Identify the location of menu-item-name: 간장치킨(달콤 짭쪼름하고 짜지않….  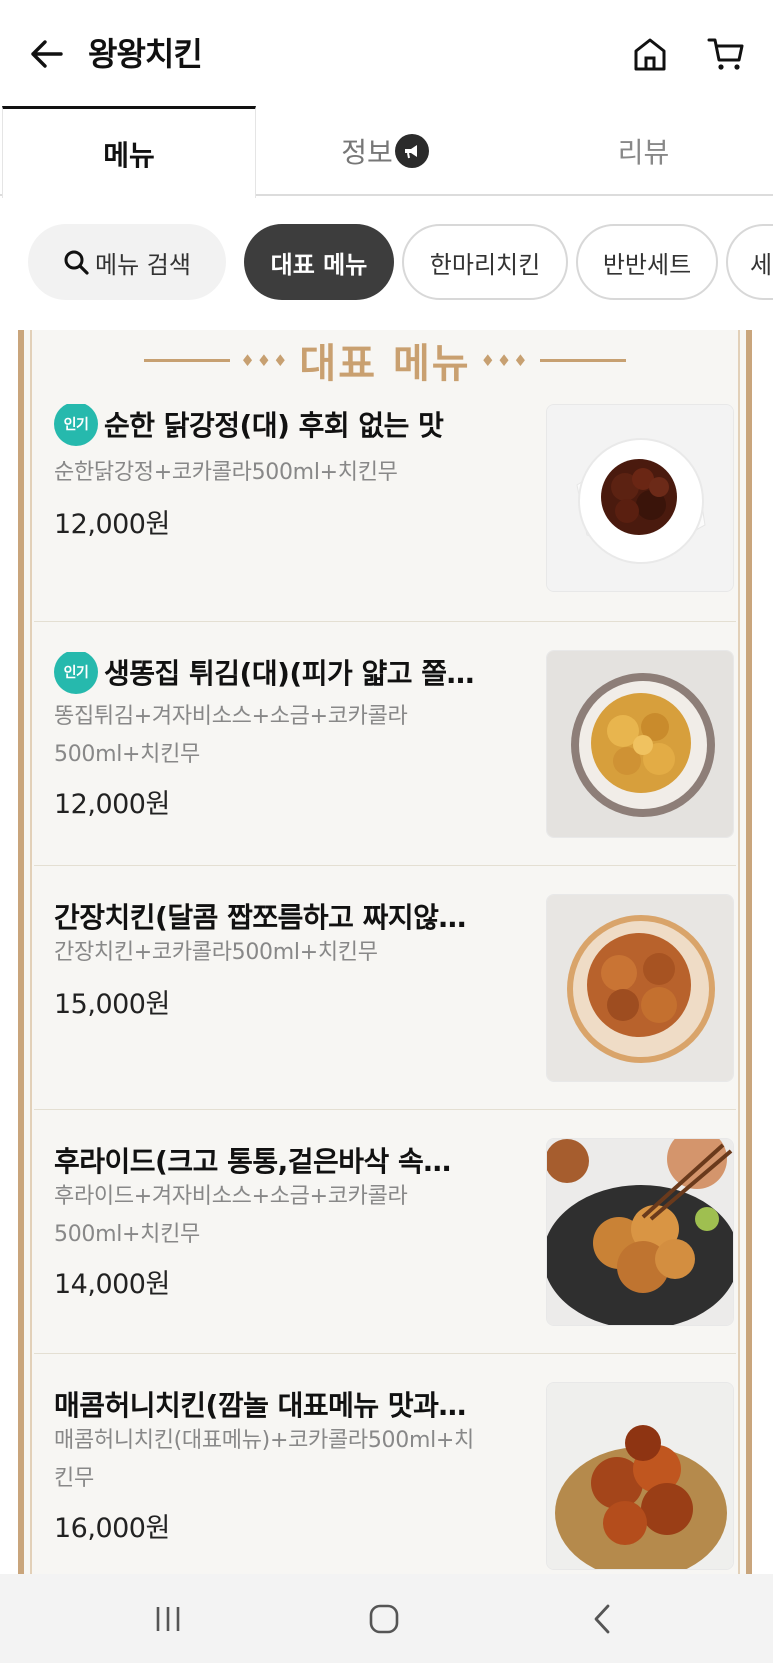
(260, 917).